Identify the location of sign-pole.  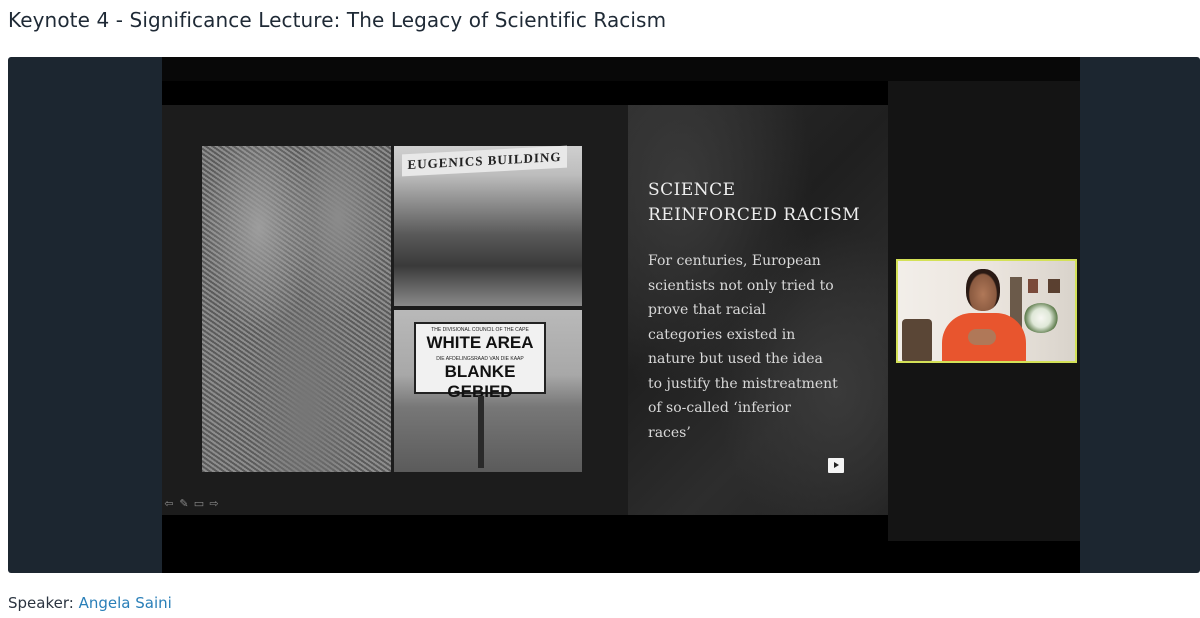
(481, 432).